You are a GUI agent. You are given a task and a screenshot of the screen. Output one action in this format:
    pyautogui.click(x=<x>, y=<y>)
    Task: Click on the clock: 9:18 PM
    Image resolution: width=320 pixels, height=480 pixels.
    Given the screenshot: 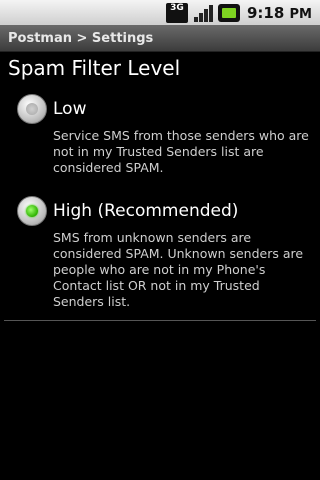 What is the action you would take?
    pyautogui.click(x=279, y=13)
    